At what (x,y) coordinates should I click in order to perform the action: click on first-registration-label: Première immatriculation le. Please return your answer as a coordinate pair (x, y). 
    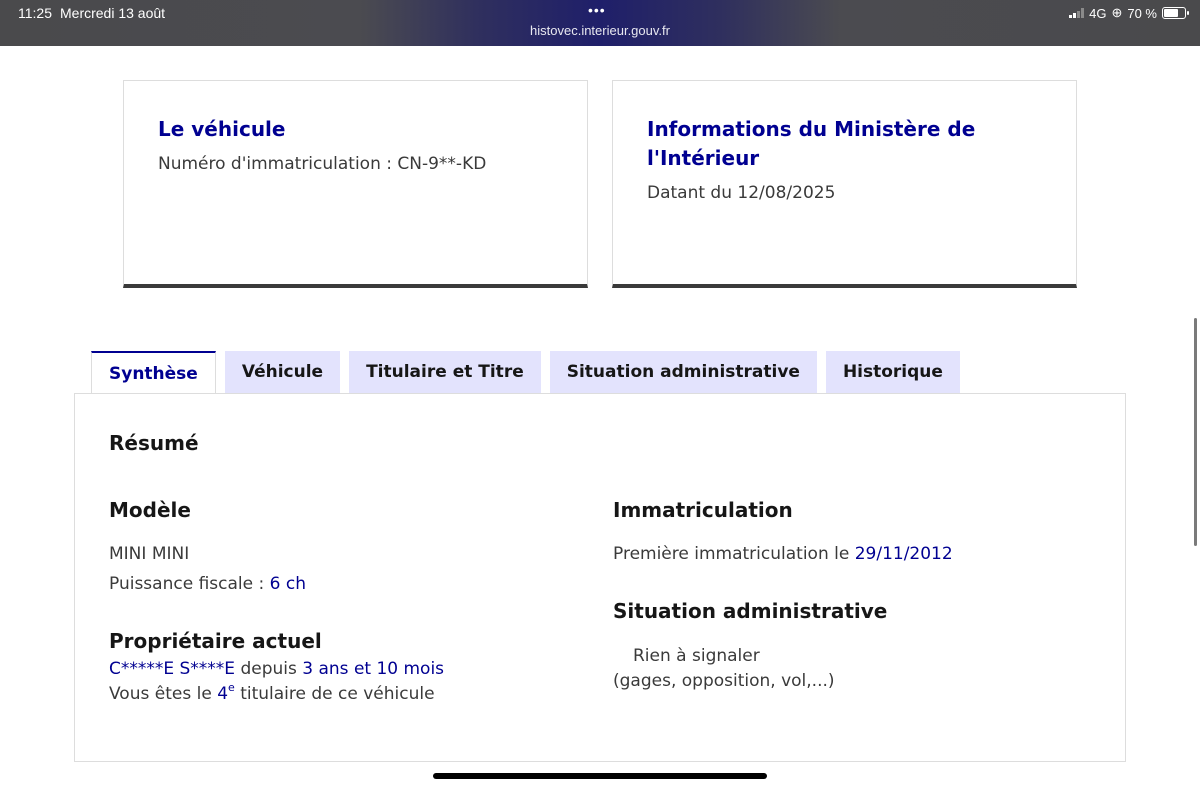
    Looking at the image, I should click on (734, 554).